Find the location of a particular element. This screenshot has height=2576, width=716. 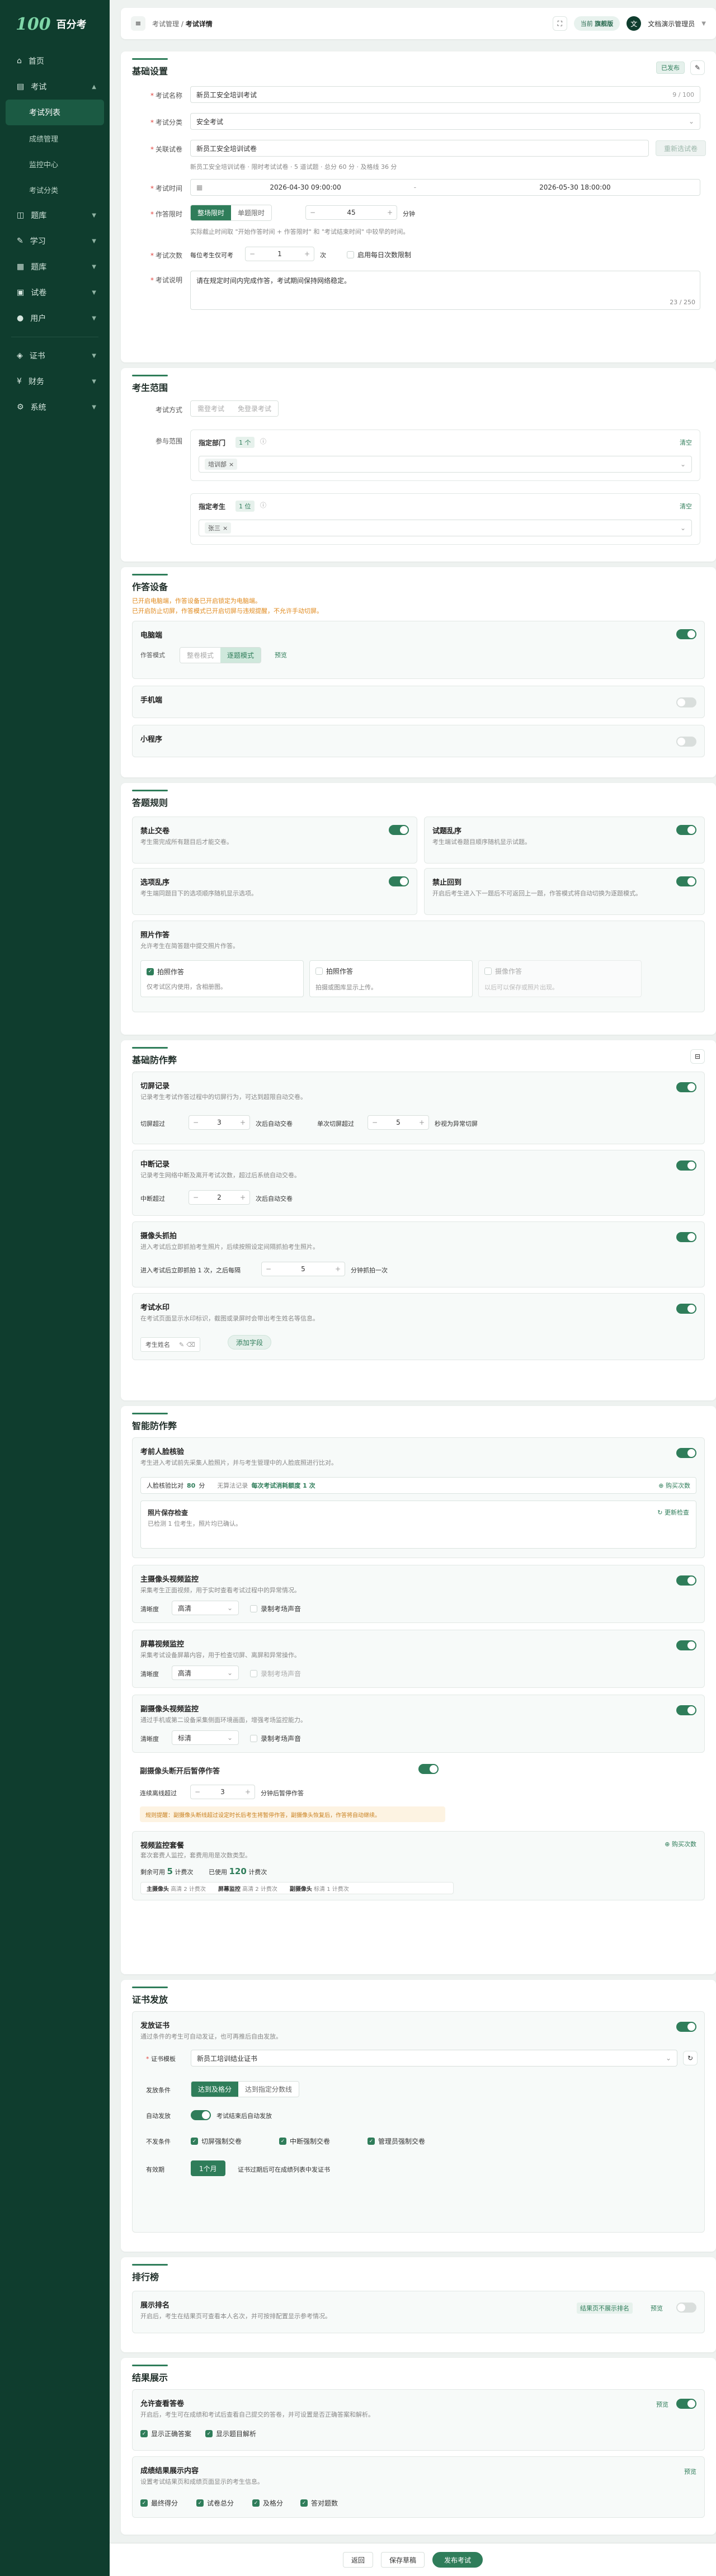

miniprogram-toggle is located at coordinates (686, 742).